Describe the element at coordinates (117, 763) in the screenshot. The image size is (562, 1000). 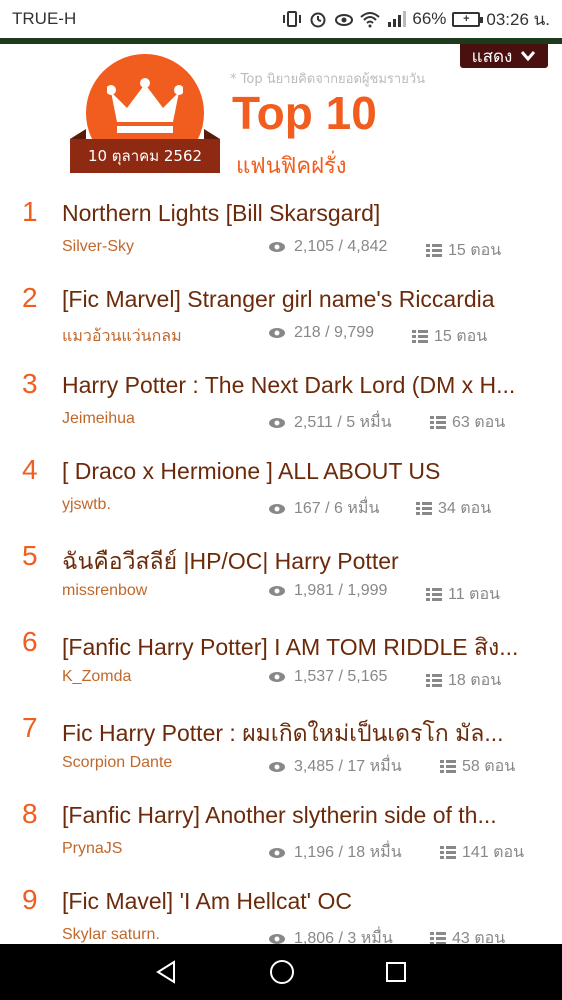
I see `story-author: Scorpion Dante` at that location.